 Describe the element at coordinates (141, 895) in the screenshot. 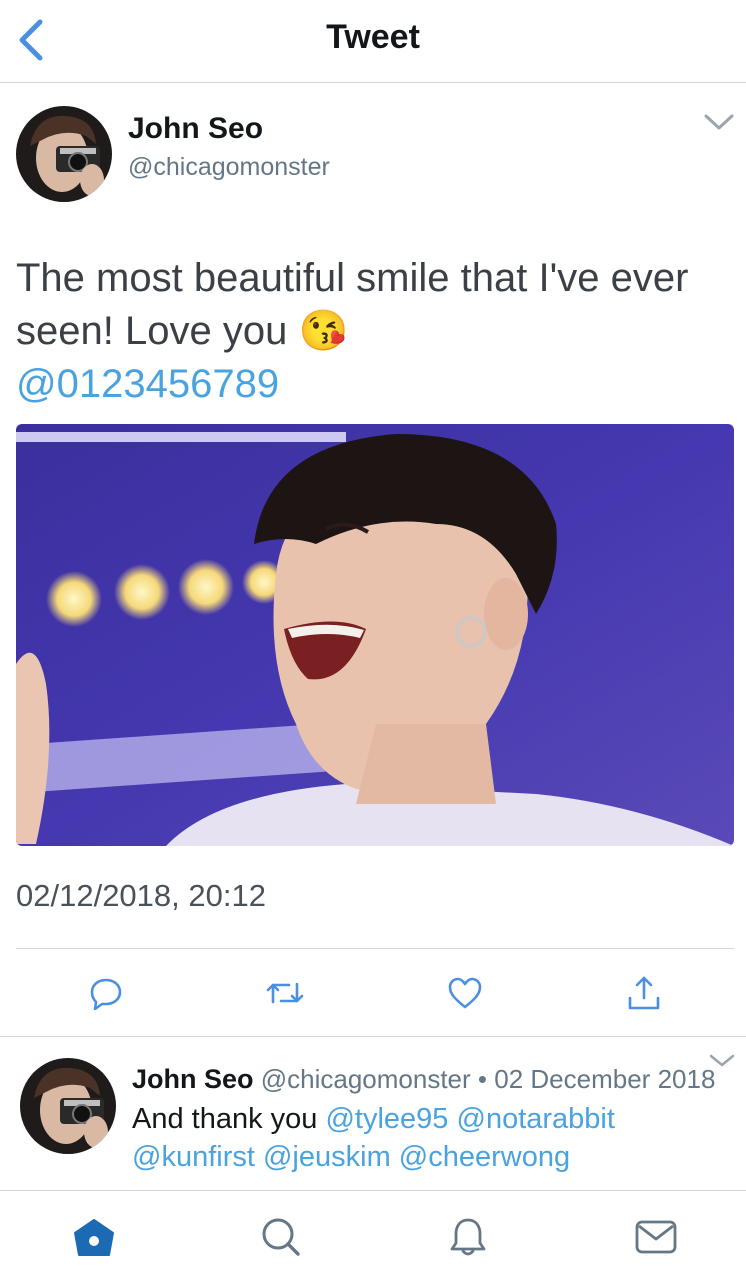

I see `tweet-timestamp: 02/12/2018, 20:12` at that location.